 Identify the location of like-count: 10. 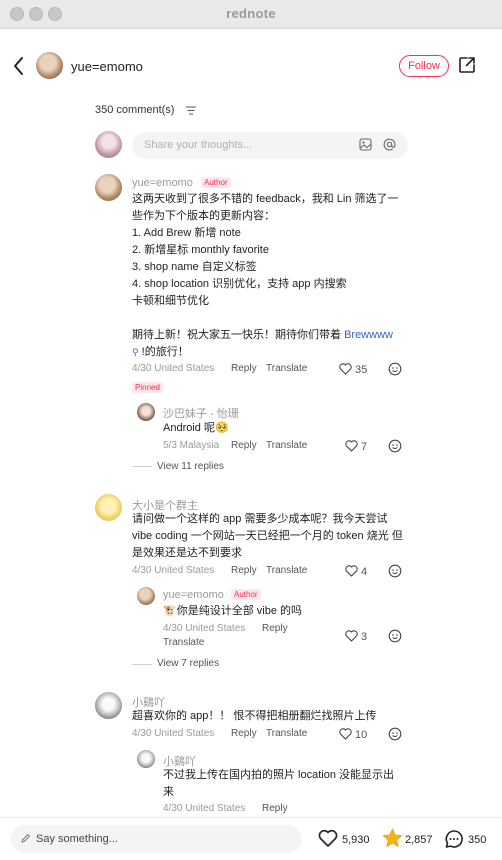
(361, 735).